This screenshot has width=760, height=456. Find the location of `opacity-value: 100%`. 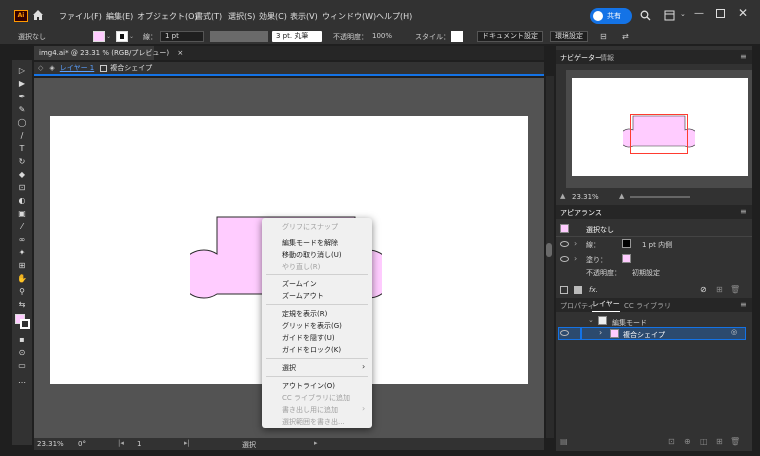

opacity-value: 100% is located at coordinates (382, 36).